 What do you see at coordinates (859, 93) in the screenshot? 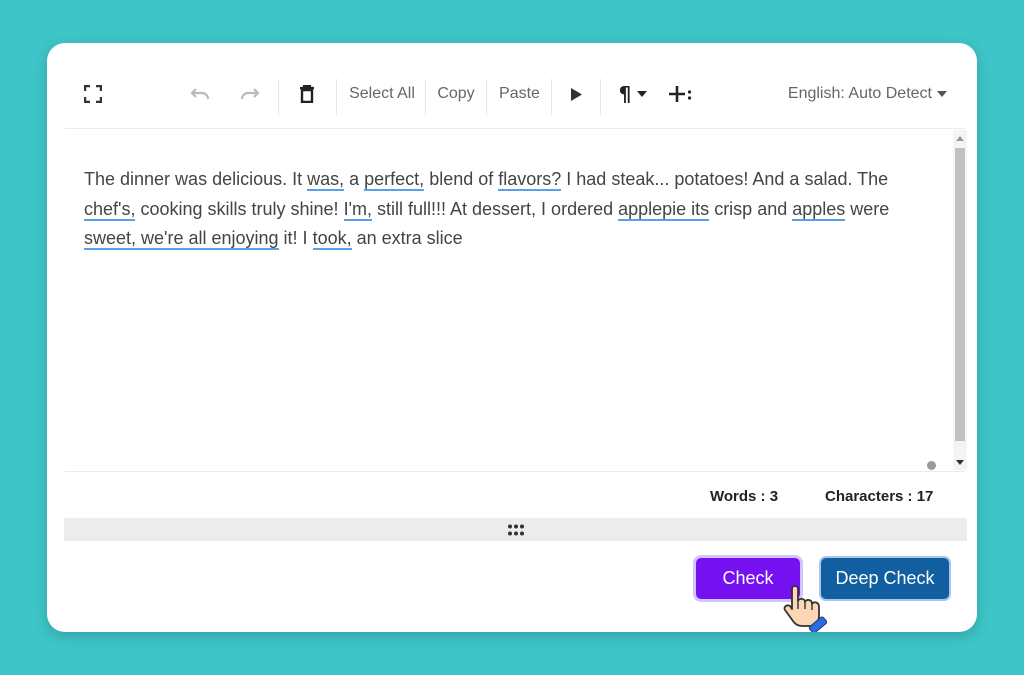
I see `language-label: English: Auto Detect` at bounding box center [859, 93].